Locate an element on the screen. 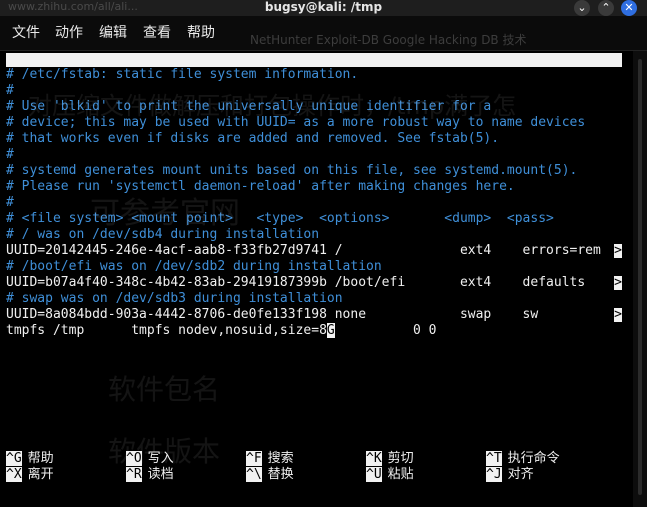  shortcut-item: ^K 剪切 is located at coordinates (390, 459).